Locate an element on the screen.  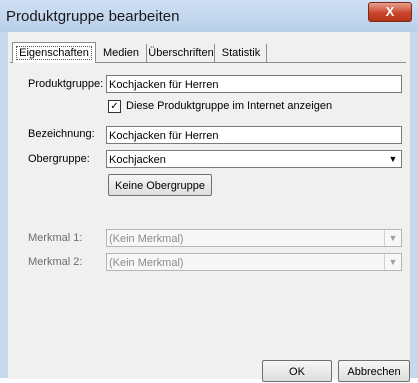
merkmal2-label: Merkmal 2: is located at coordinates (55, 262).